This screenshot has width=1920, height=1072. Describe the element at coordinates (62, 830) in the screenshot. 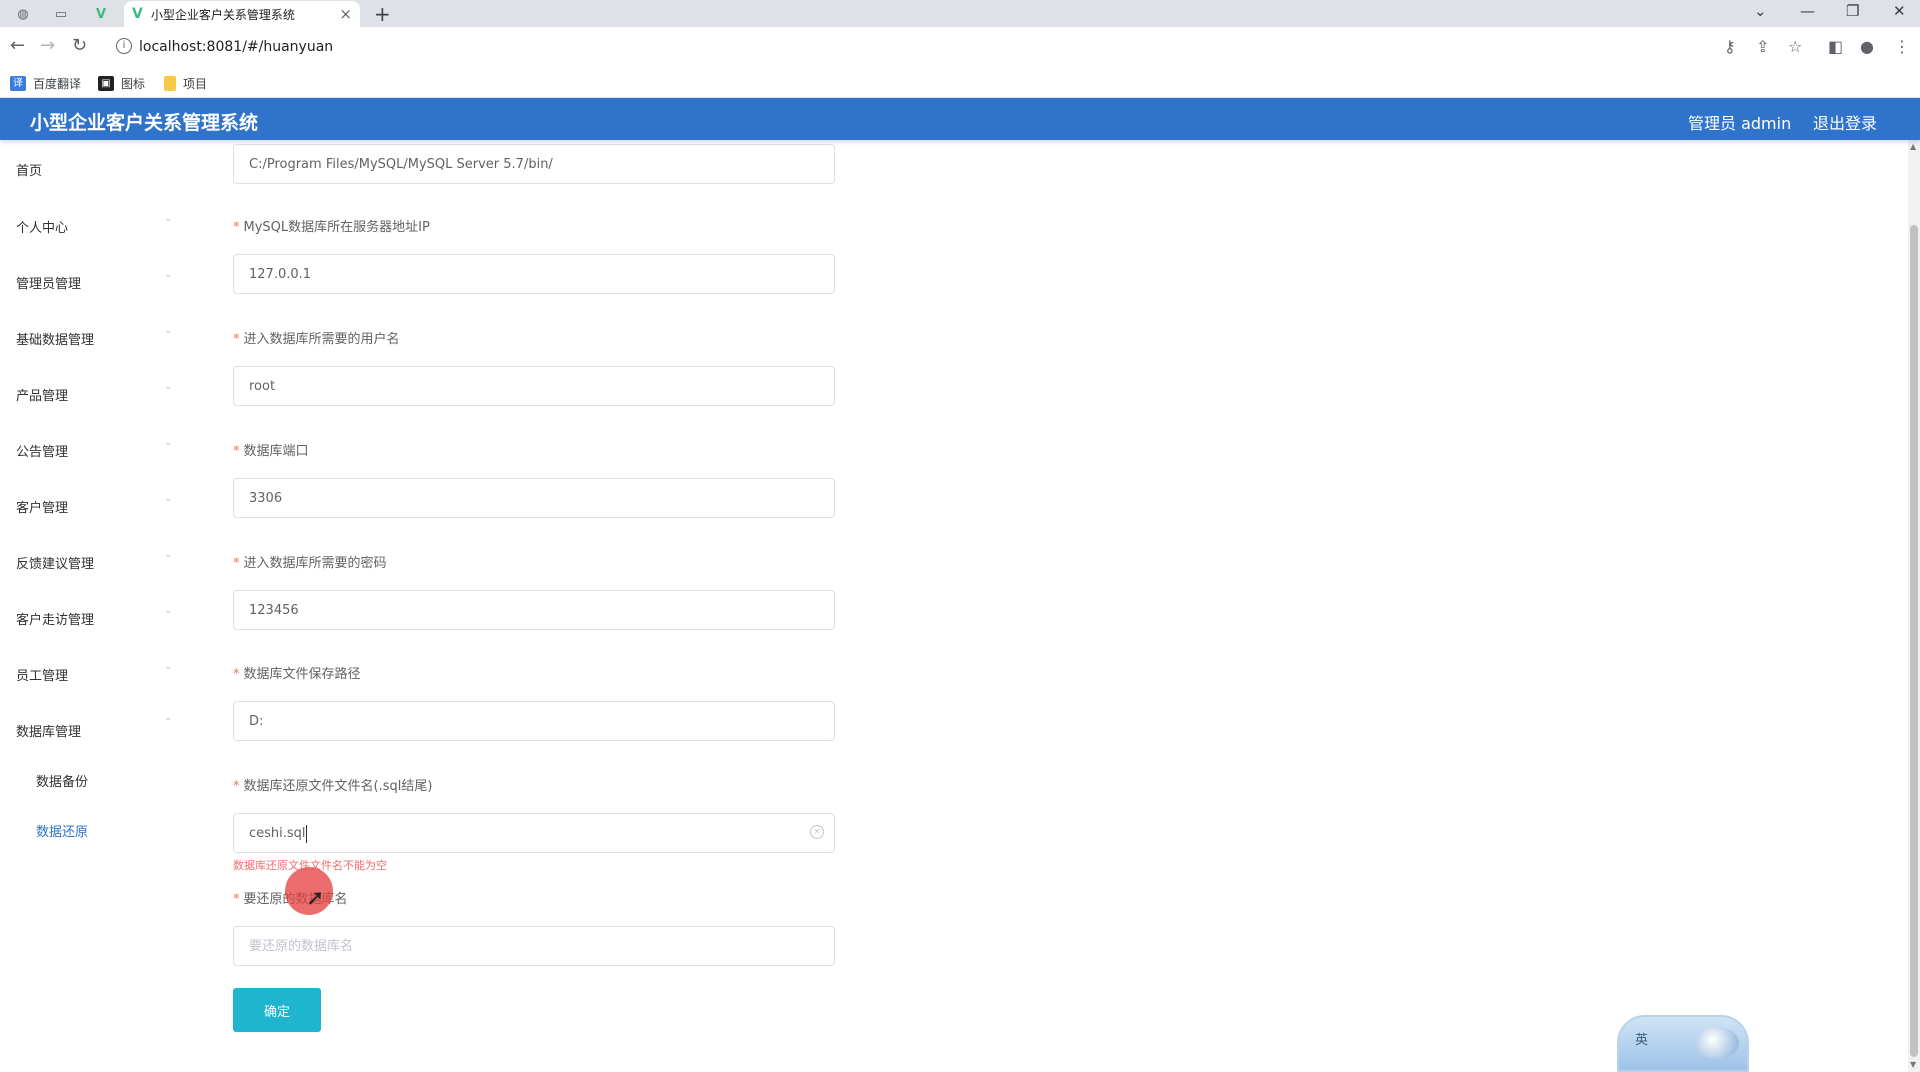

I see `sidebar-subitem-restore: 数据还原` at that location.